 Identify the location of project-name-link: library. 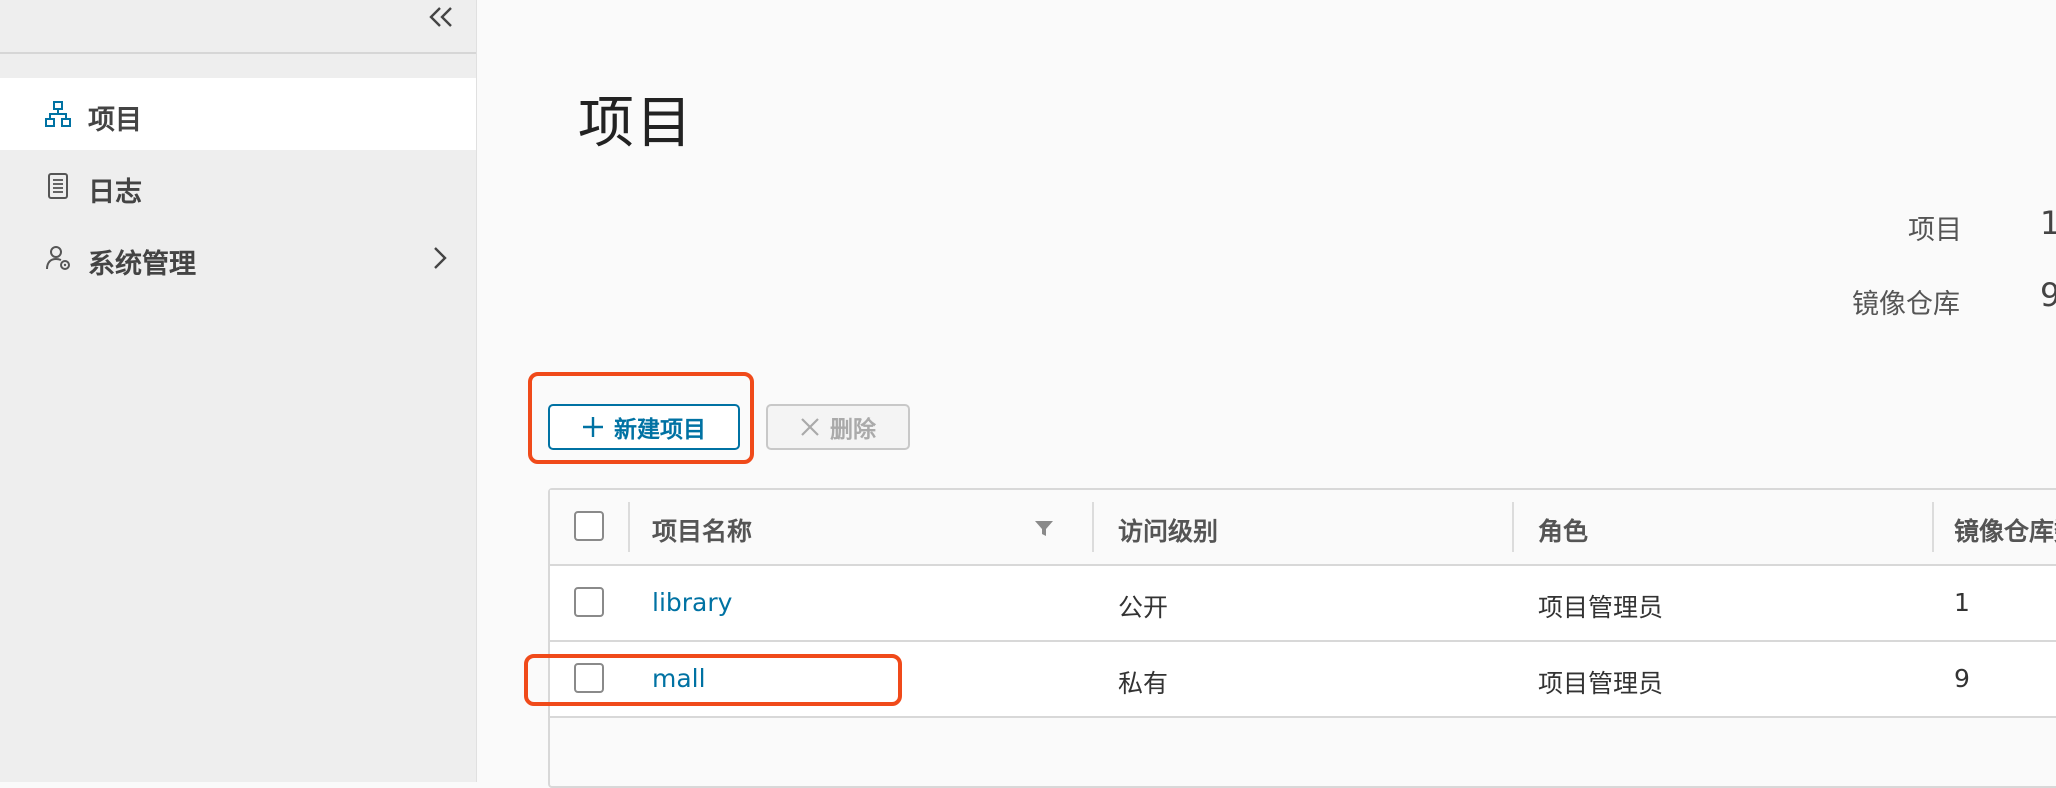
(692, 602).